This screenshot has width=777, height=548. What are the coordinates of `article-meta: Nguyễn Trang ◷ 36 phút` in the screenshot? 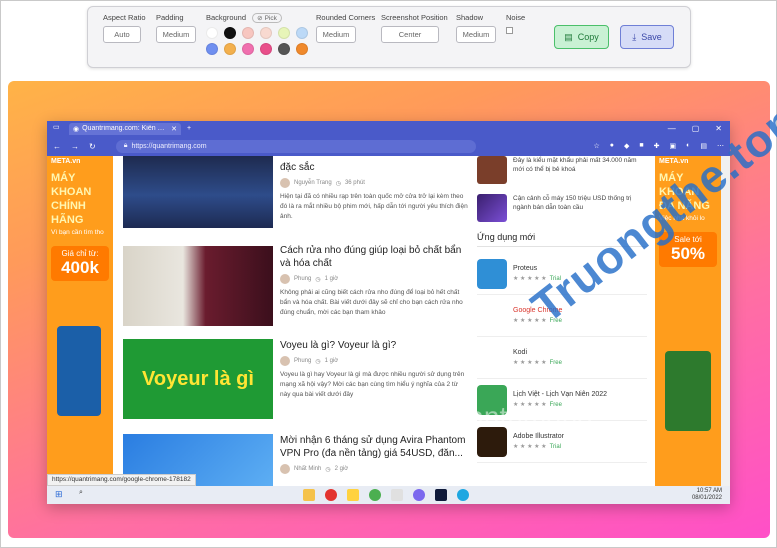 It's located at (375, 183).